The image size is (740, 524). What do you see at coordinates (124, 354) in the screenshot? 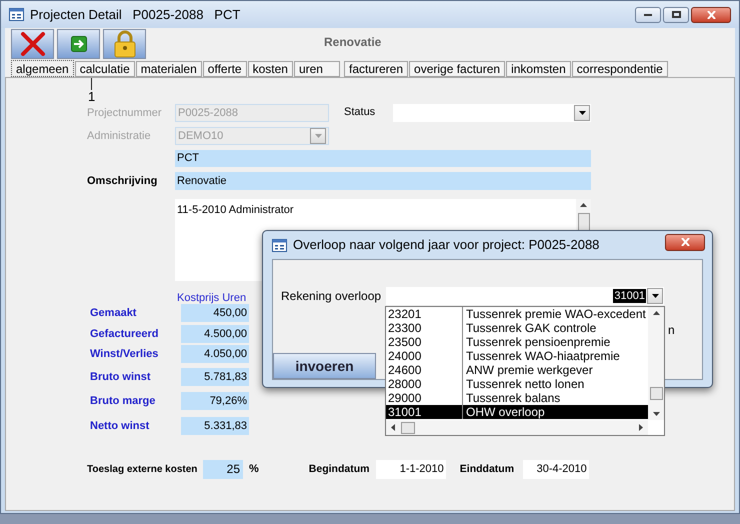
I see `cost-label: Winst/Verlies` at bounding box center [124, 354].